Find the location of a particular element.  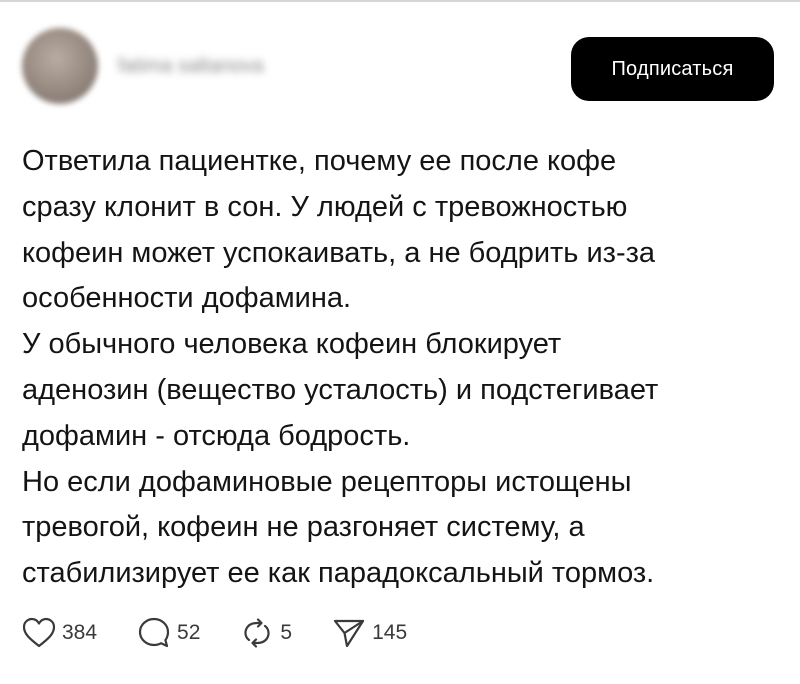

share-button: 145 is located at coordinates (369, 633).